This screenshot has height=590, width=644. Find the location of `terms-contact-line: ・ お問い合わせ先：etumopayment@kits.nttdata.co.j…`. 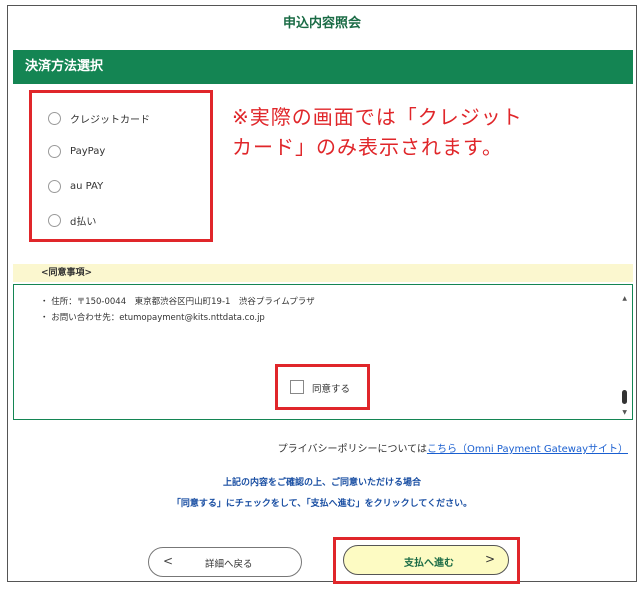

terms-contact-line: ・ お問い合わせ先：etumopayment@kits.nttdata.co.j… is located at coordinates (152, 318).